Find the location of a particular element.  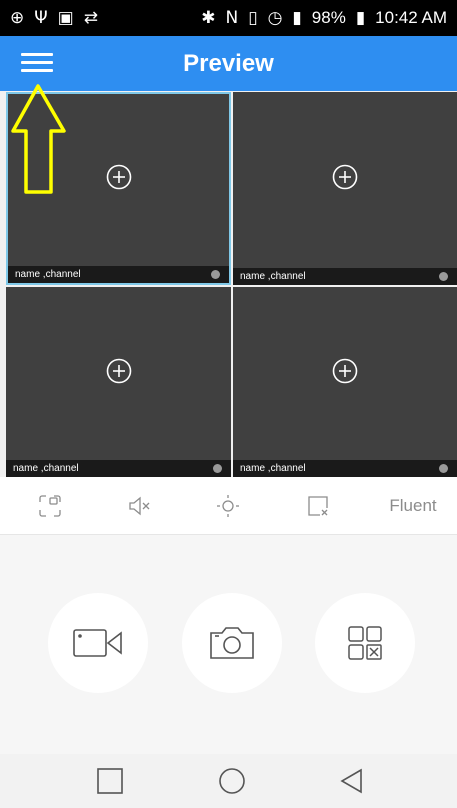

close-all-windows-icon is located at coordinates (365, 643).